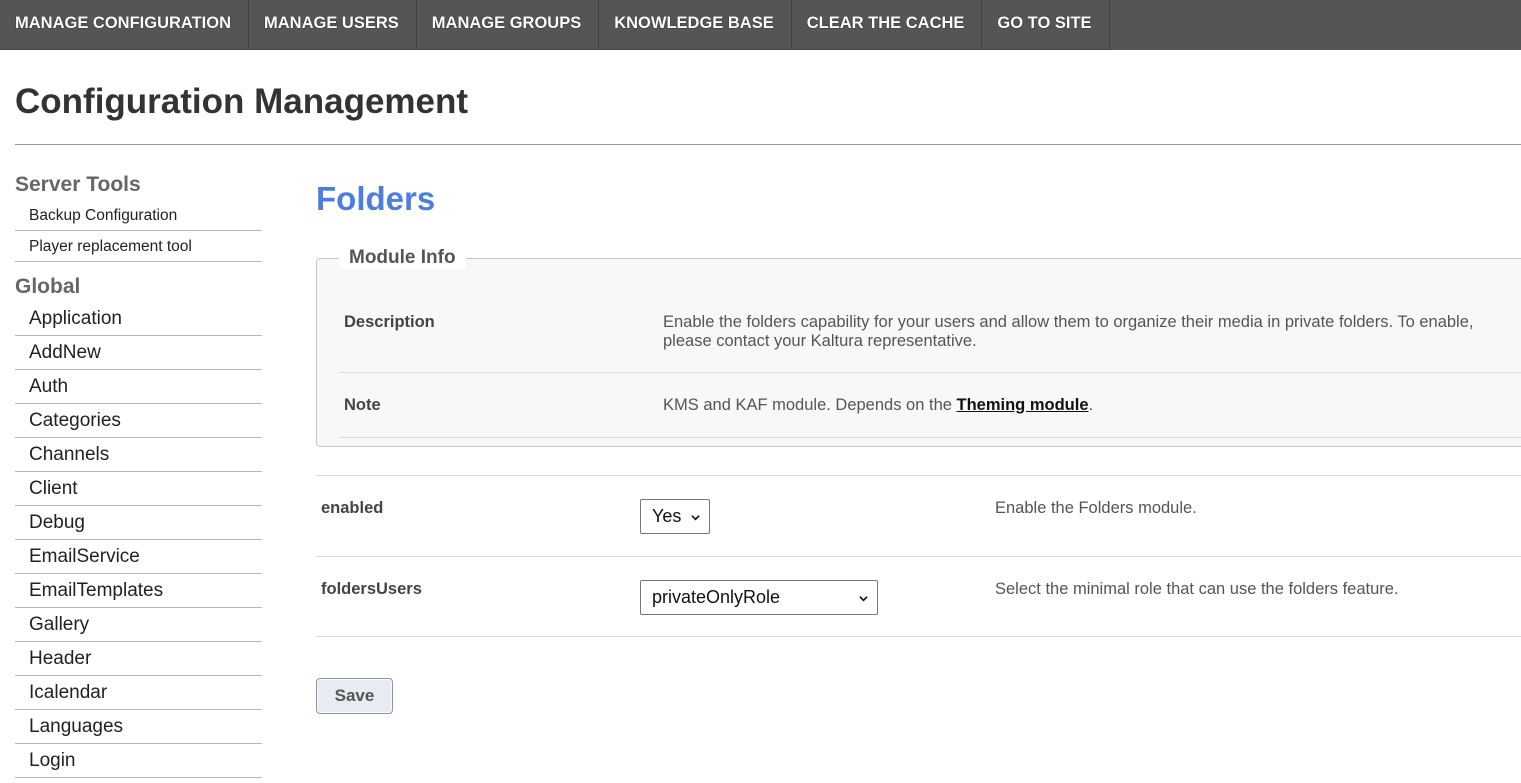 The width and height of the screenshot is (1521, 783). I want to click on foldersusers-select: privateOnlyRole, so click(759, 597).